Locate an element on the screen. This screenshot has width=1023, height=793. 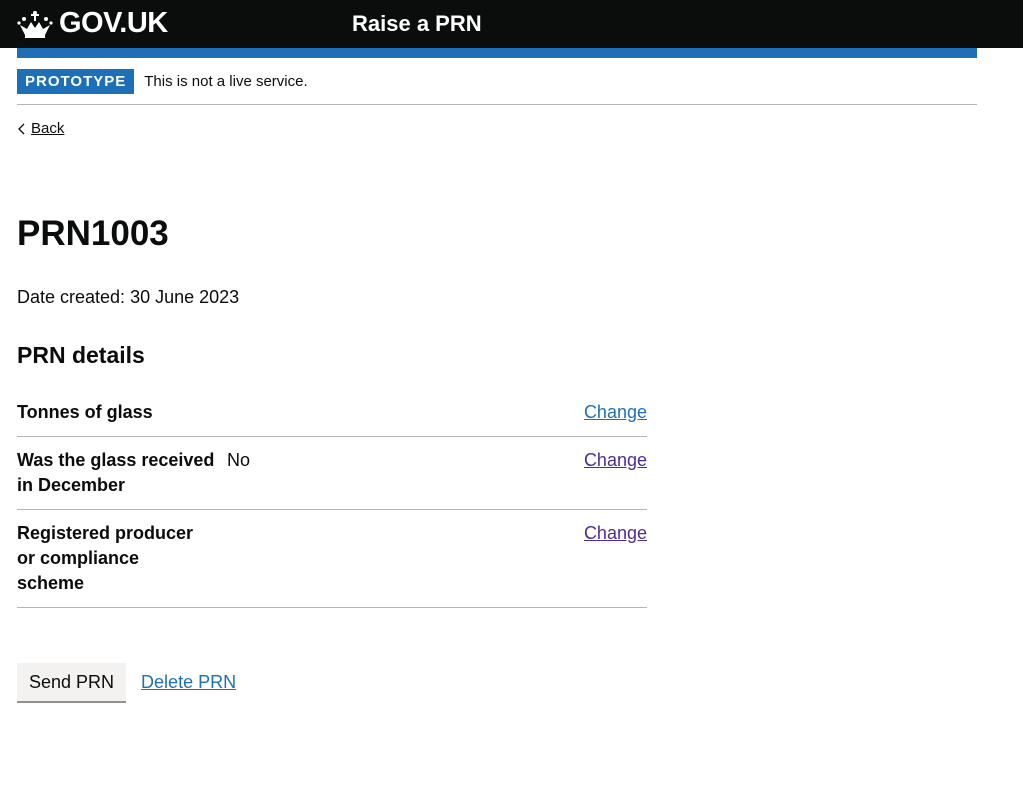
date-created: Date created: 30 June 2023 is located at coordinates (128, 297).